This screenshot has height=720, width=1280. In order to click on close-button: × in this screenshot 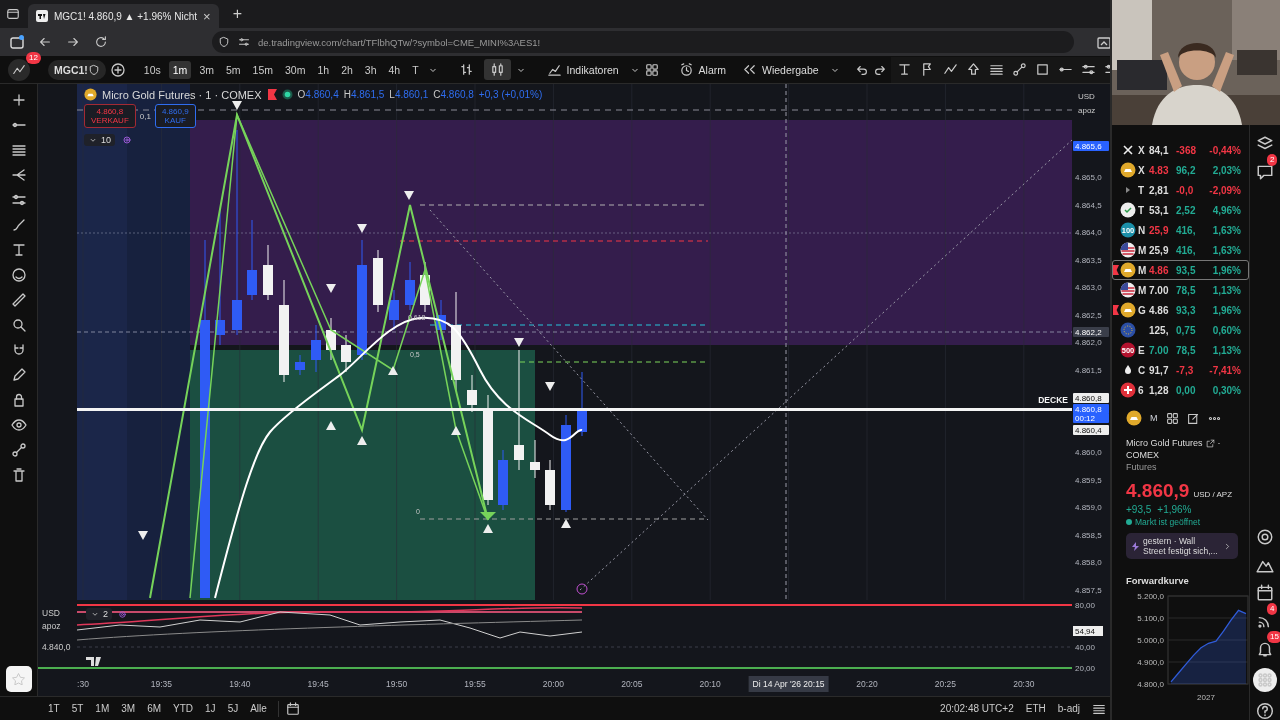, I will do `click(207, 16)`.